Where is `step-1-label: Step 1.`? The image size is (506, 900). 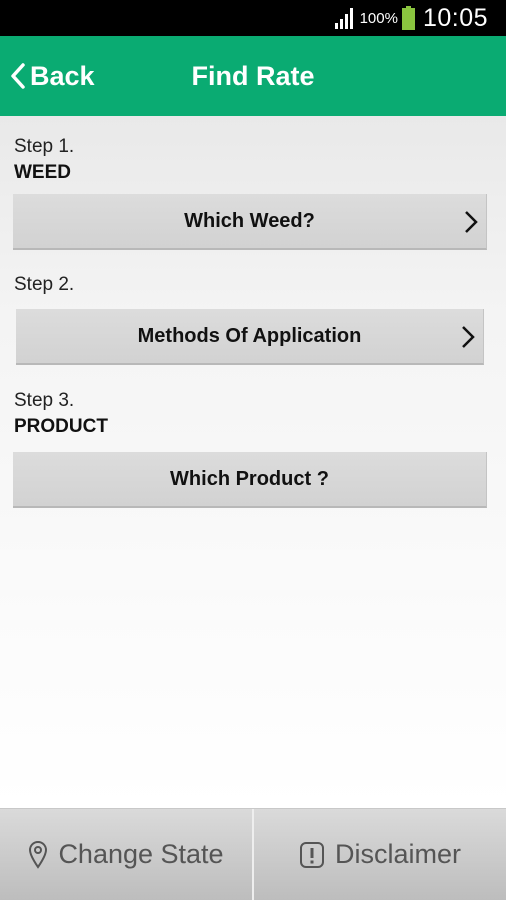 step-1-label: Step 1. is located at coordinates (44, 146).